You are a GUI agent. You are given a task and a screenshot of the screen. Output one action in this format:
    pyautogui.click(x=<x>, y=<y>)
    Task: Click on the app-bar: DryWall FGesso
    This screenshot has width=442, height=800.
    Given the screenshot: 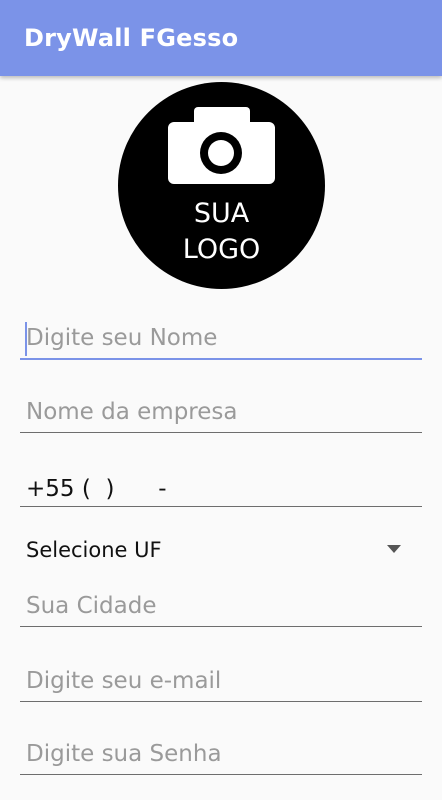 What is the action you would take?
    pyautogui.click(x=221, y=38)
    